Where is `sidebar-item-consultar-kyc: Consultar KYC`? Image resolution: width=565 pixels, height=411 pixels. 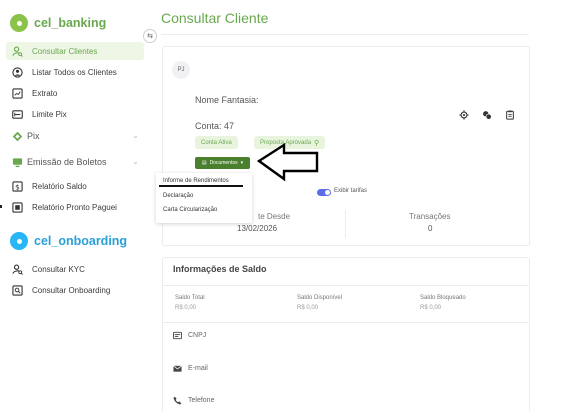 sidebar-item-consultar-kyc: Consultar KYC is located at coordinates (75, 269).